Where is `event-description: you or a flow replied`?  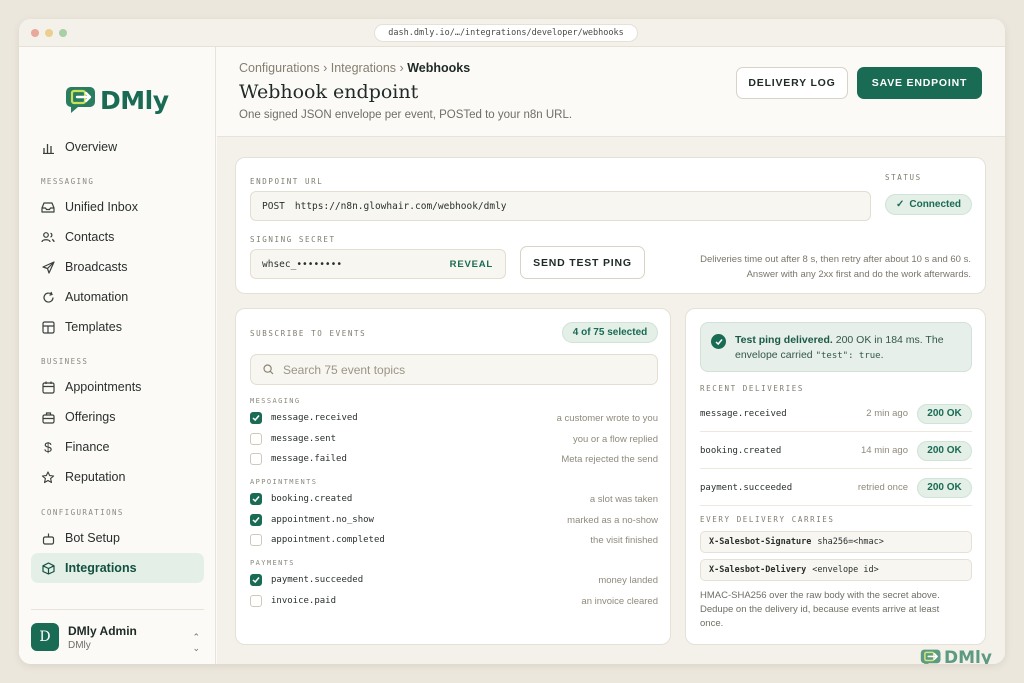 event-description: you or a flow replied is located at coordinates (615, 439).